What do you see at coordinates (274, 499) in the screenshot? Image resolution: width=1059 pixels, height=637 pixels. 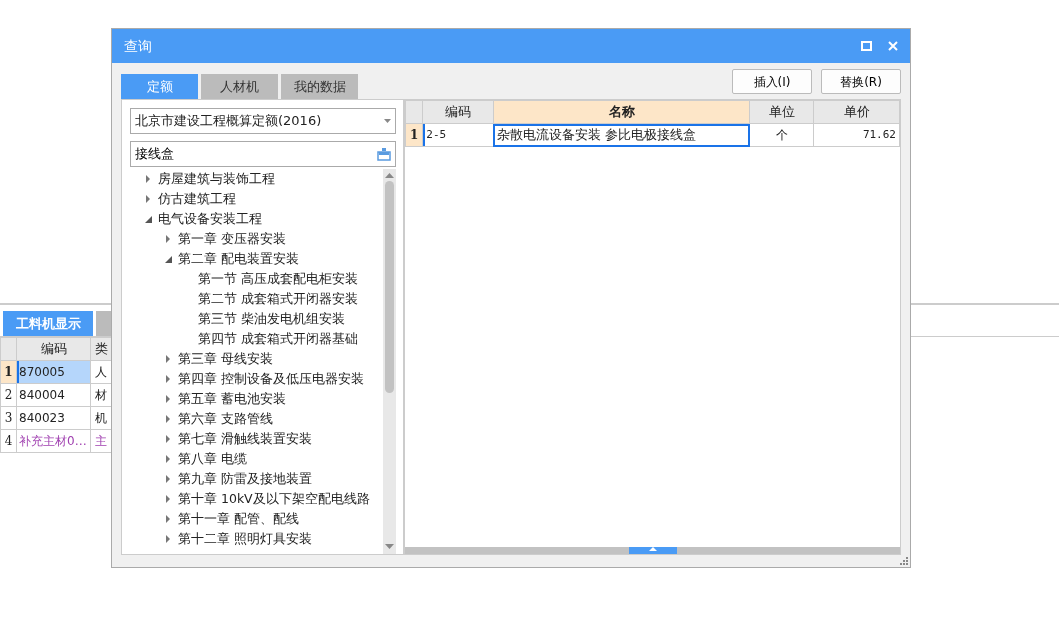 I see `tree-item: 第十章 10kV及以下架空配电线路` at bounding box center [274, 499].